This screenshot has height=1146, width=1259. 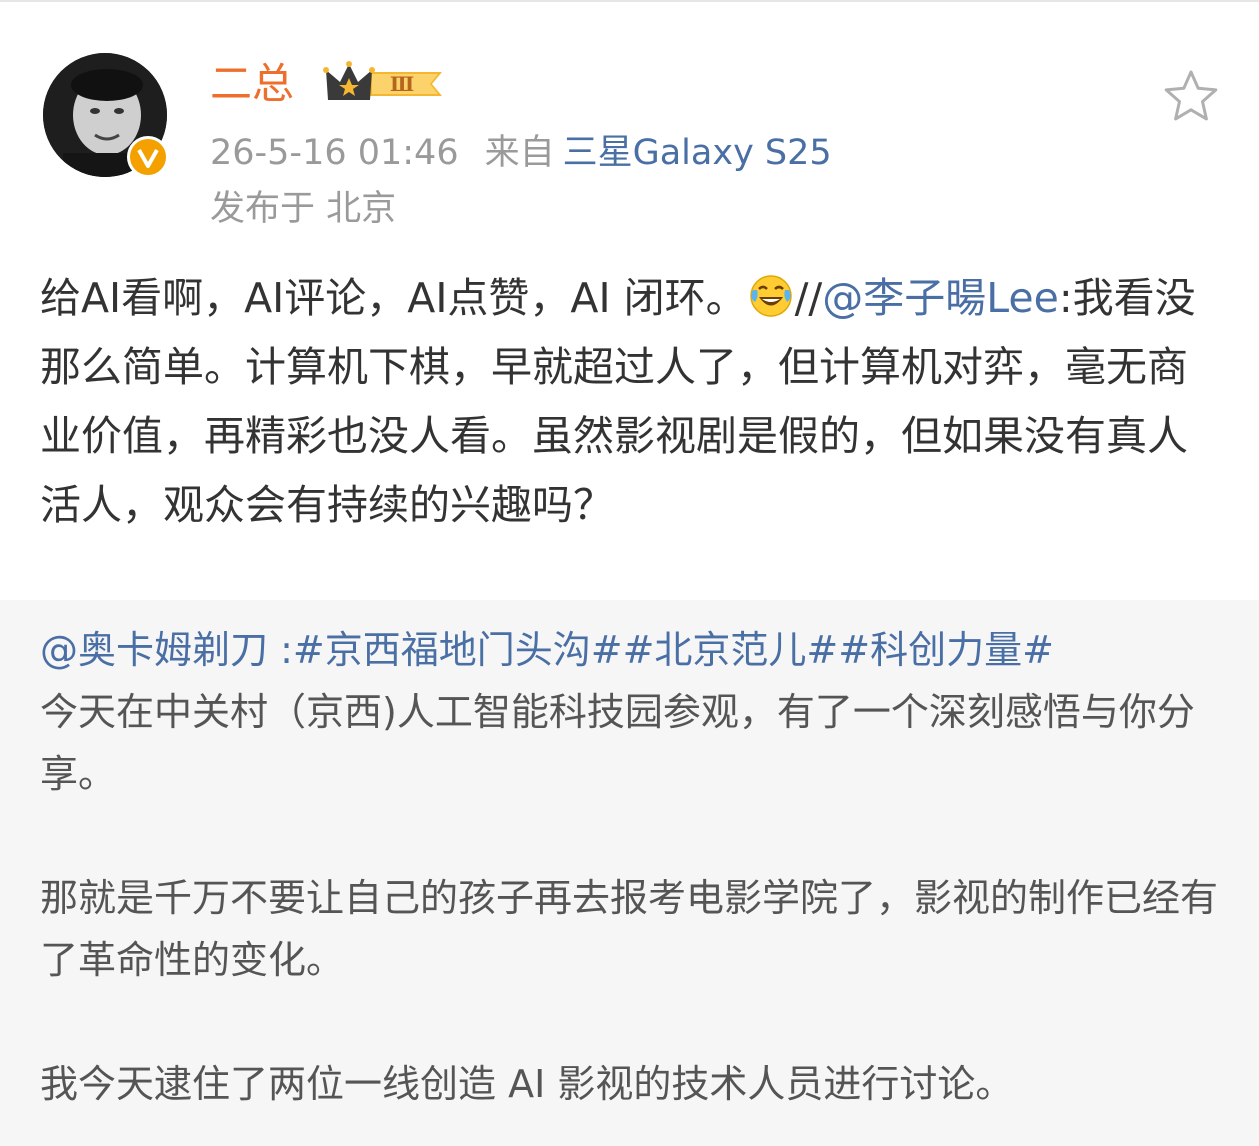 What do you see at coordinates (771, 293) in the screenshot?
I see `laughing-tears-emoji-icon` at bounding box center [771, 293].